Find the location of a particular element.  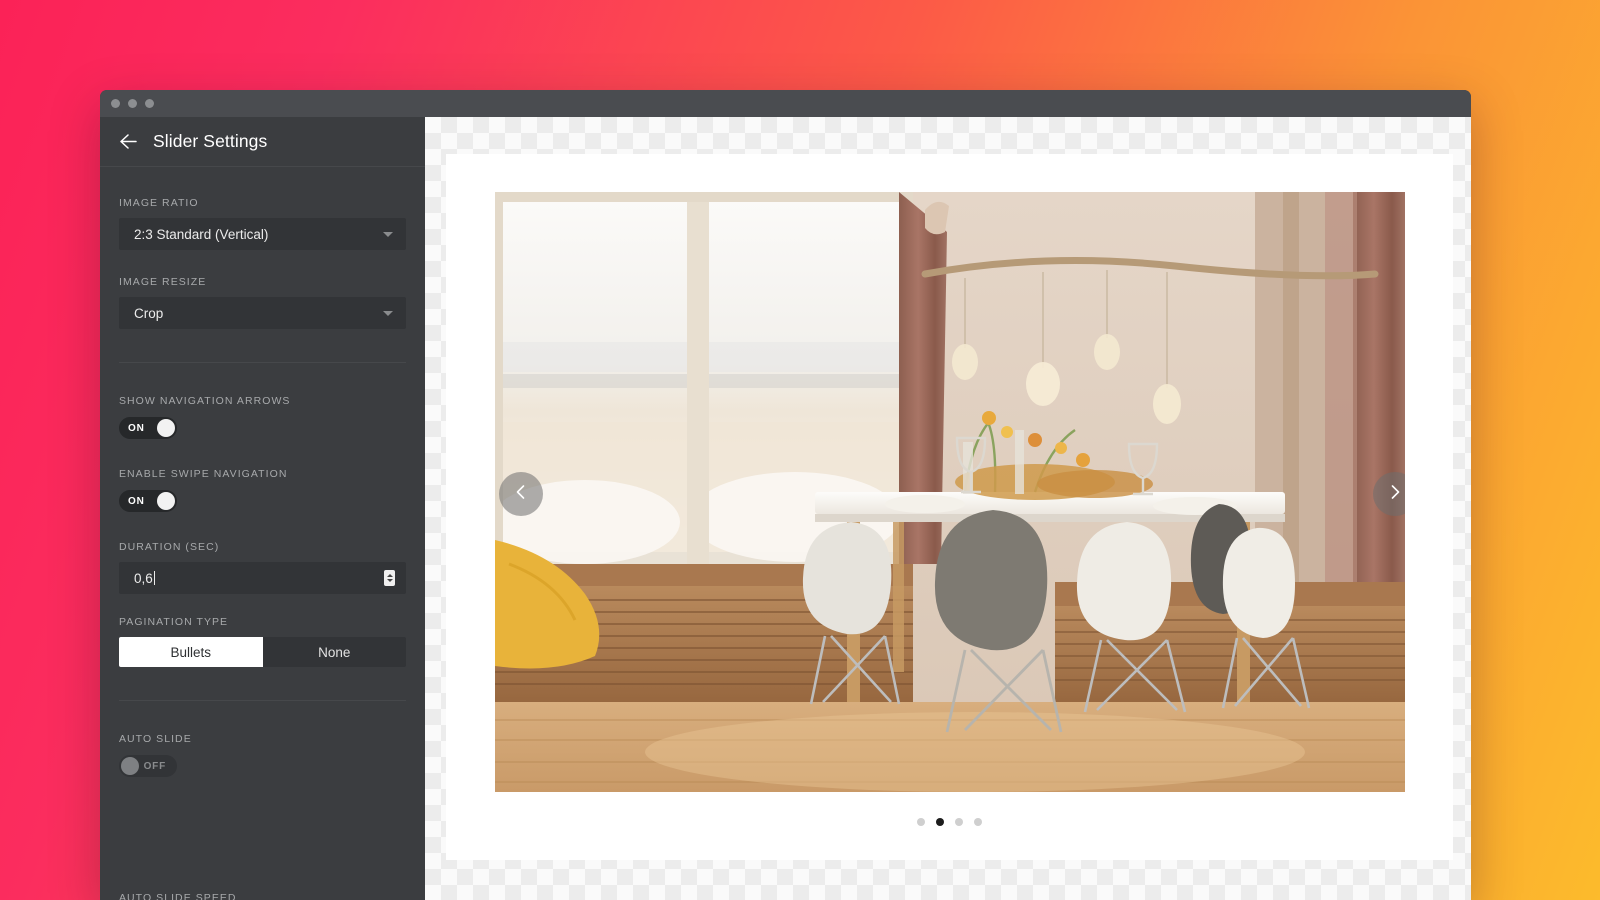

auto-slide-label: AUTO SLIDE is located at coordinates (155, 739).